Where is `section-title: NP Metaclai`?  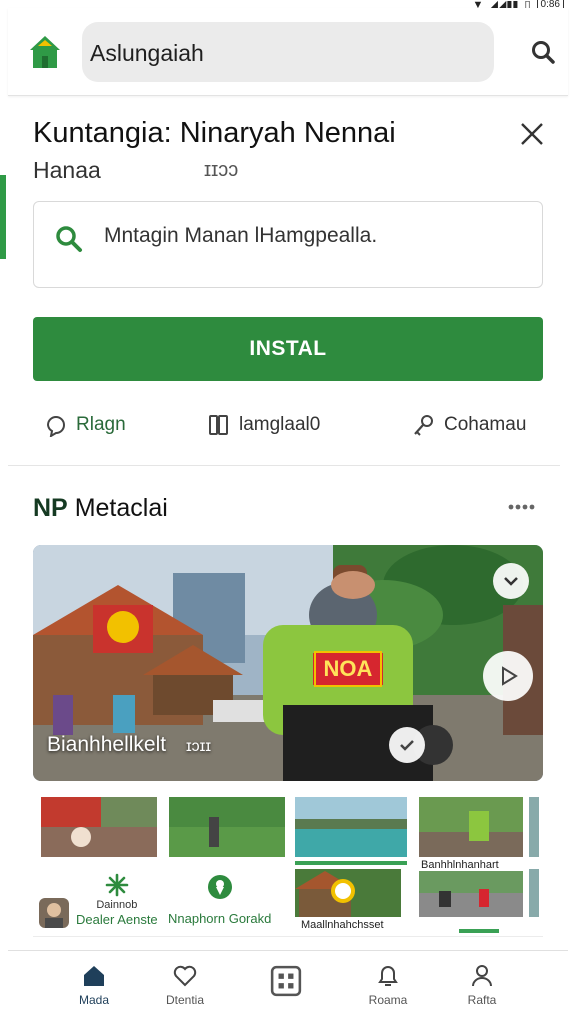
section-title: NP Metaclai is located at coordinates (100, 508).